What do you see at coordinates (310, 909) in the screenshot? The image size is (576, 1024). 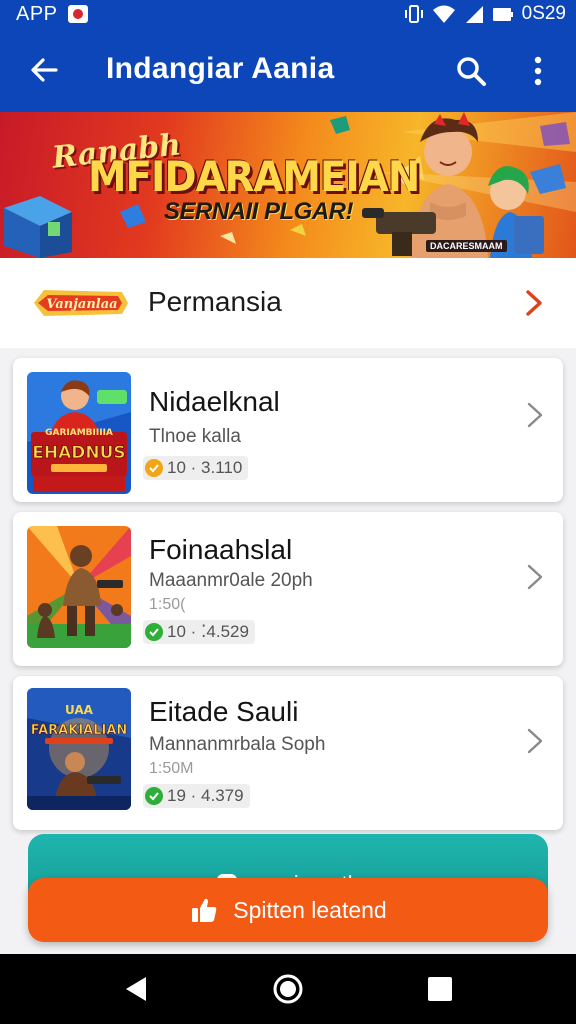 I see `orange-button-label: Spitten leatend` at bounding box center [310, 909].